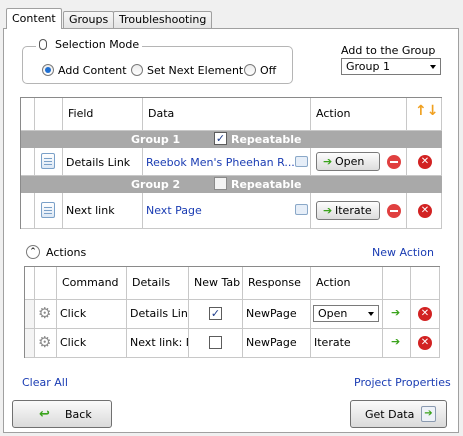 The height and width of the screenshot is (436, 463). What do you see at coordinates (89, 19) in the screenshot?
I see `tab-groups: Groups` at bounding box center [89, 19].